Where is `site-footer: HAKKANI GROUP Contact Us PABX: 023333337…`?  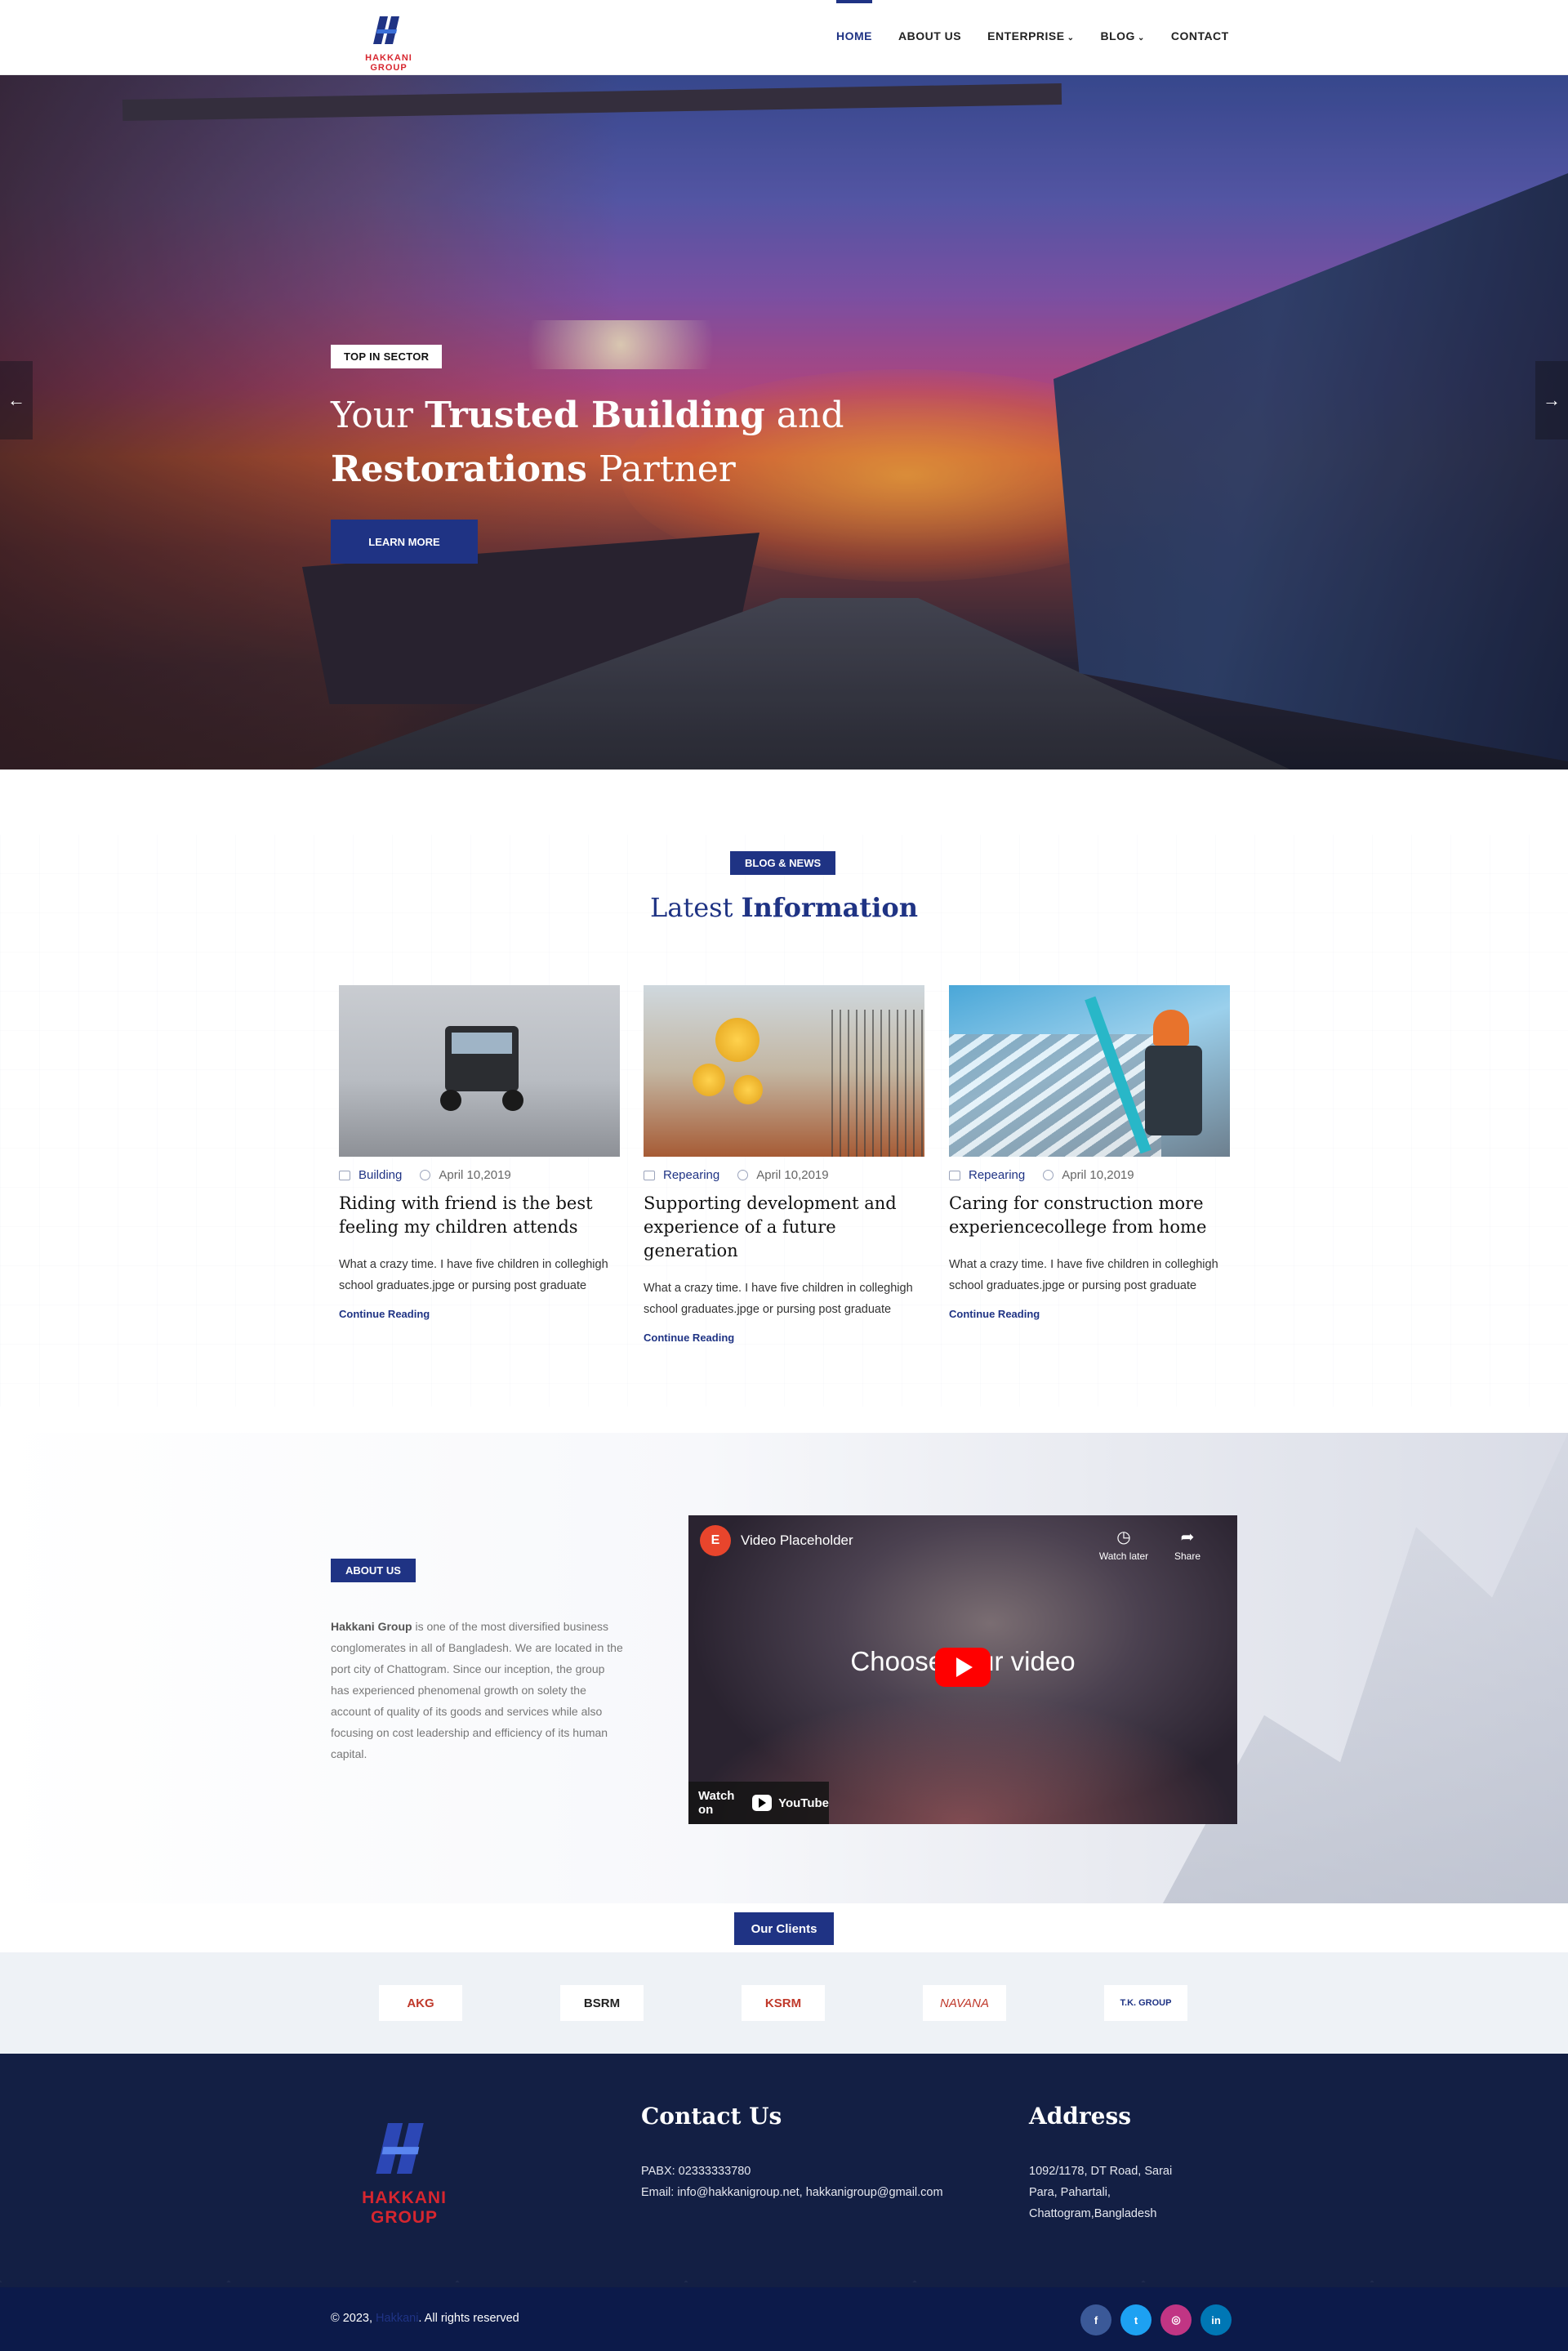
site-footer: HAKKANI GROUP Contact Us PABX: 023333337… is located at coordinates (784, 2170).